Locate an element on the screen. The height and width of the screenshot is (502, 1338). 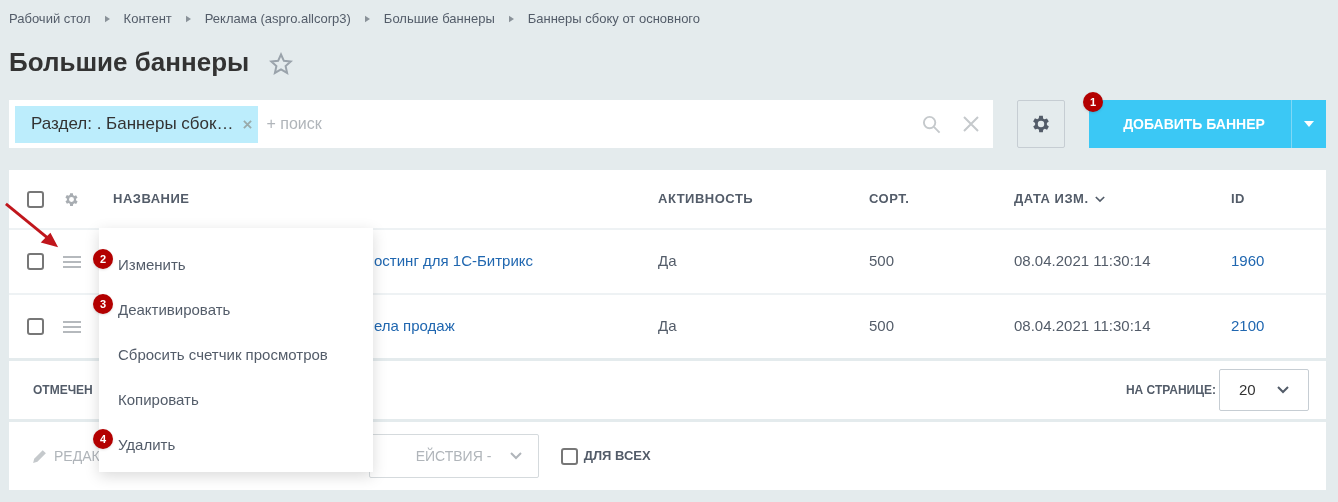
banner-name-link: остинг для 1С-Битрикс is located at coordinates (454, 261).